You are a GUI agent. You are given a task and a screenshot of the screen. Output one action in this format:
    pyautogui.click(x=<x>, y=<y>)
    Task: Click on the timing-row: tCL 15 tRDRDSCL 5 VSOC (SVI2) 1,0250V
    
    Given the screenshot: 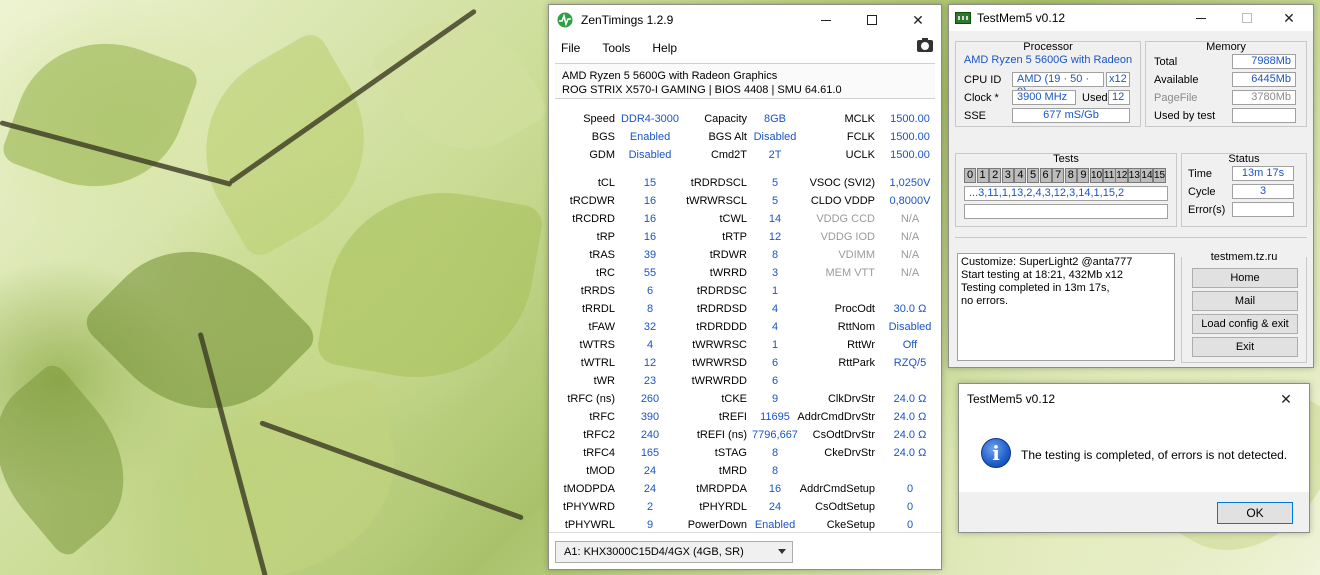 What is the action you would take?
    pyautogui.click(x=746, y=184)
    